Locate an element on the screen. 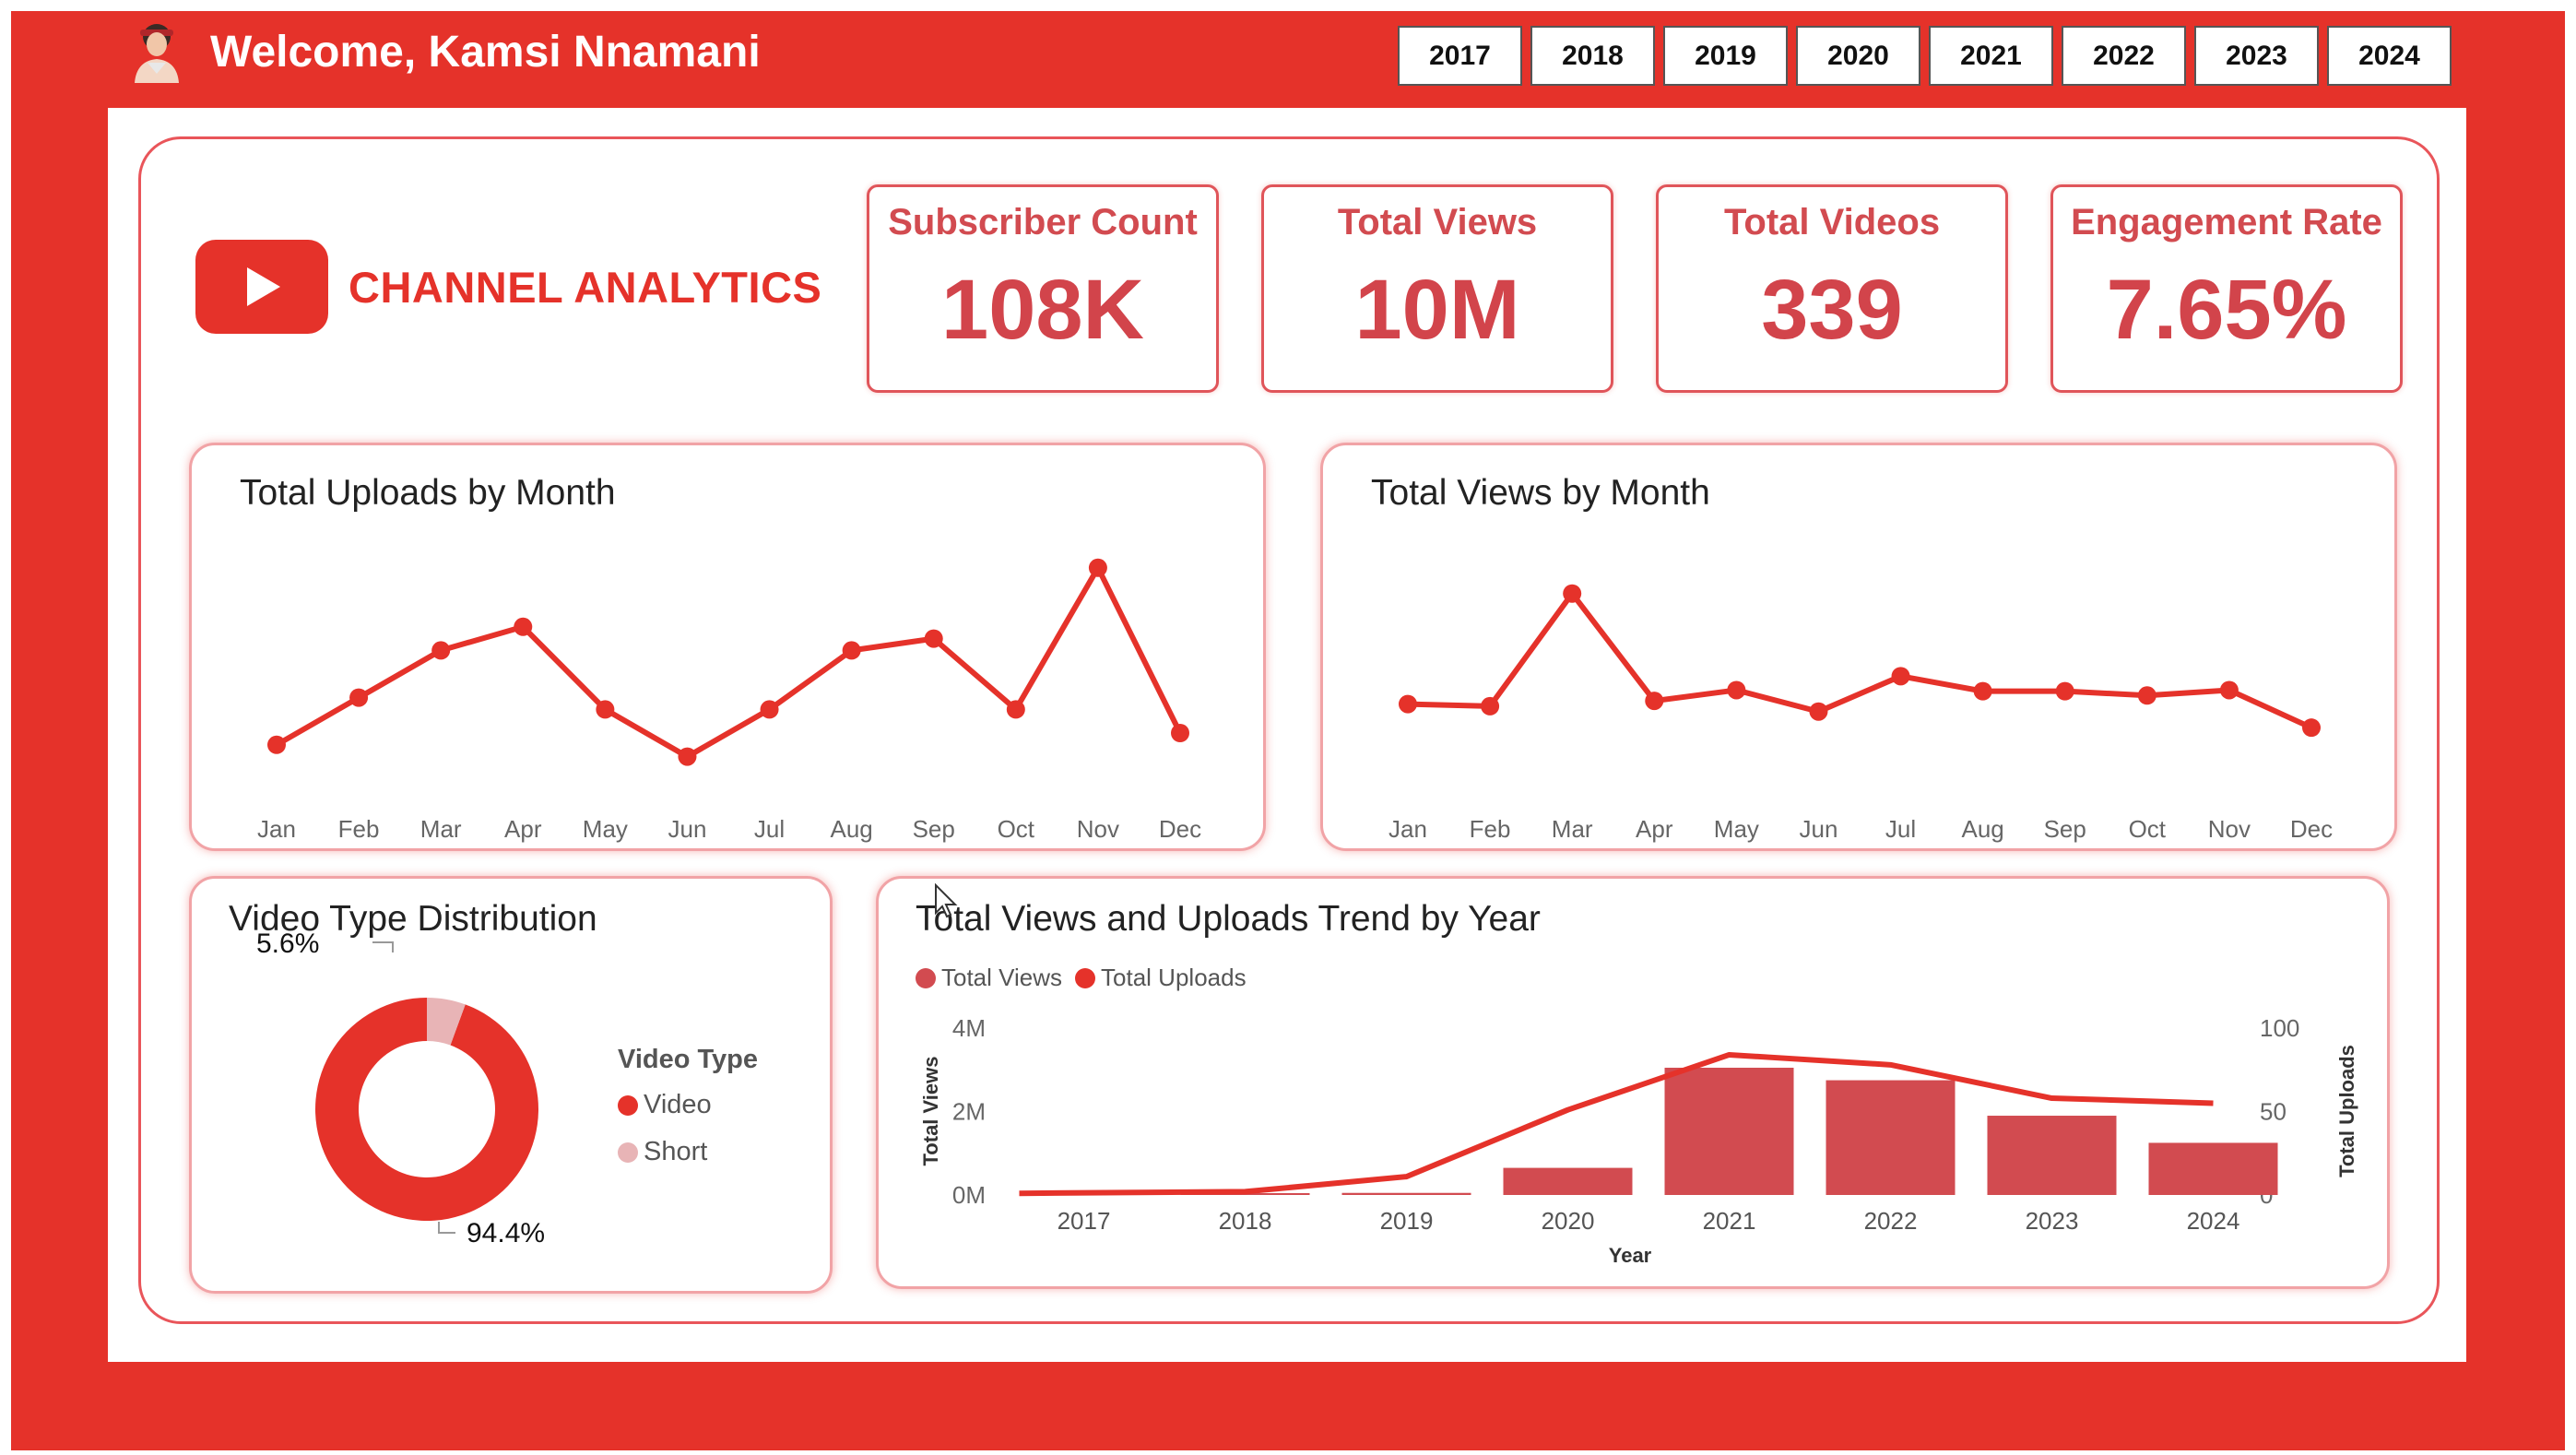 Image resolution: width=2576 pixels, height=1455 pixels. kpi-value: 7.65% is located at coordinates (2226, 310).